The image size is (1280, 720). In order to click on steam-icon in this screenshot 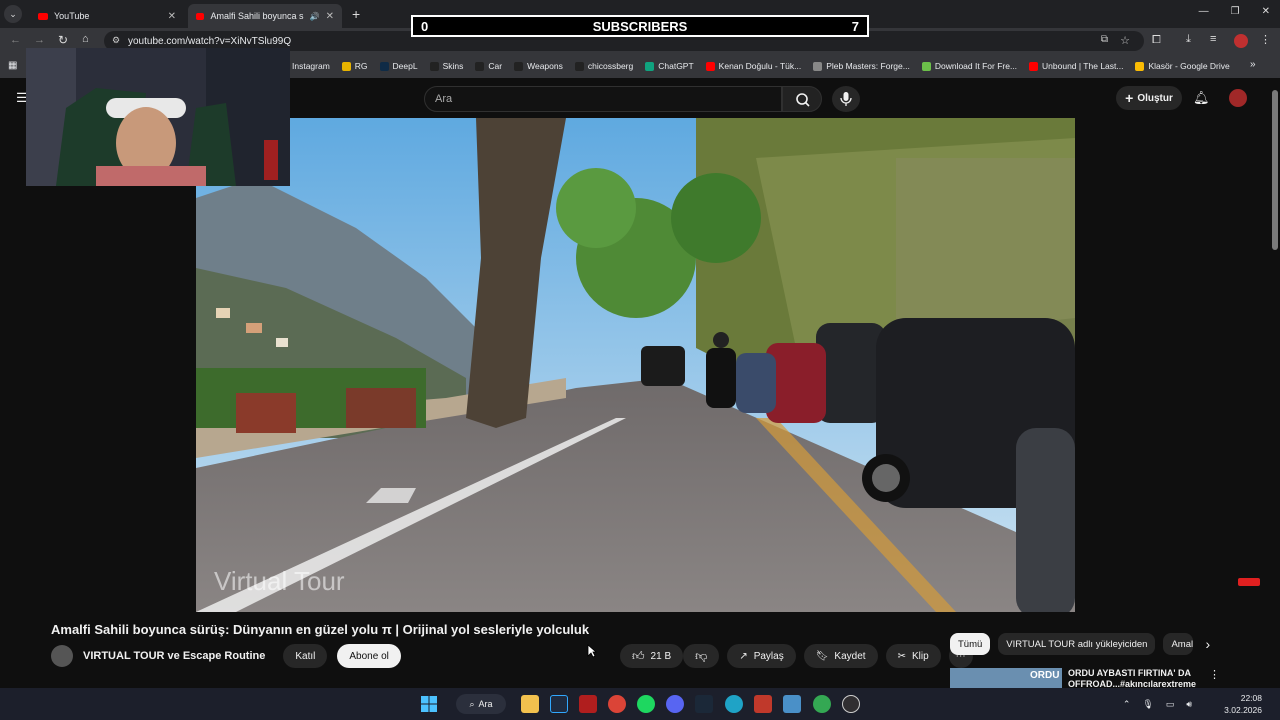, I will do `click(704, 704)`.